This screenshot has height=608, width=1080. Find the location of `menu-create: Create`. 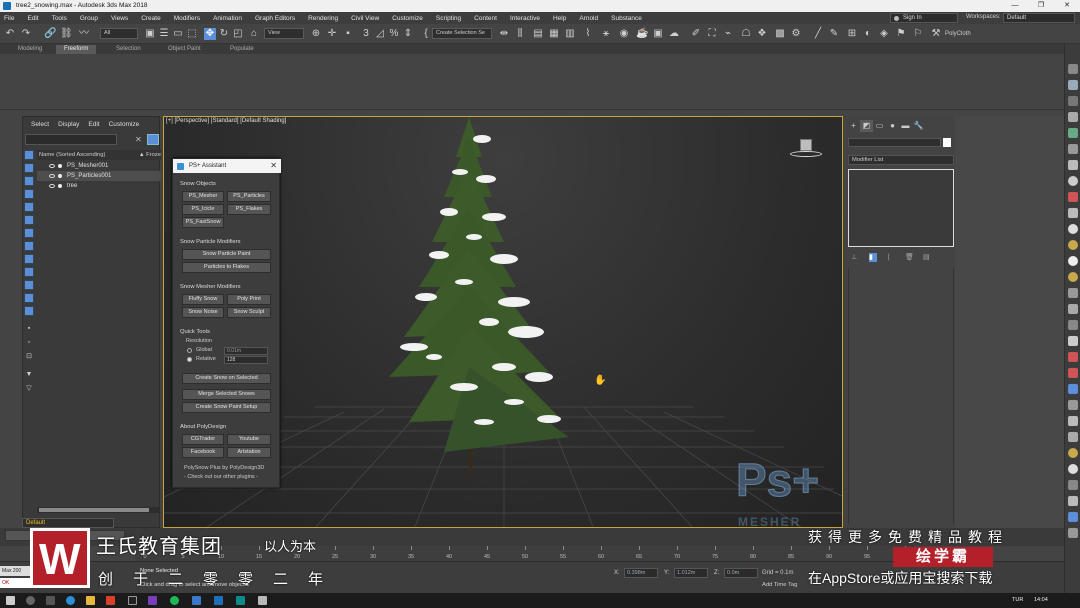

menu-create: Create is located at coordinates (151, 18).